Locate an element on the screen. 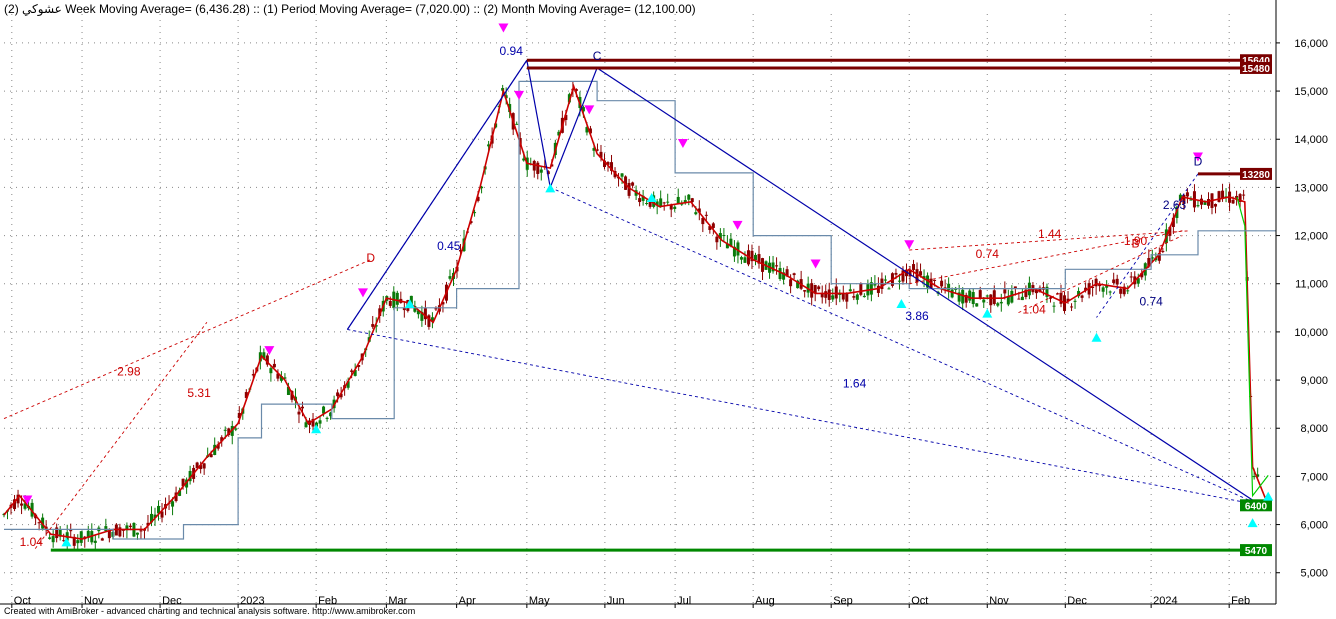 This screenshot has height=619, width=1336. y-tick-label: 12,000 is located at coordinates (1311, 237).